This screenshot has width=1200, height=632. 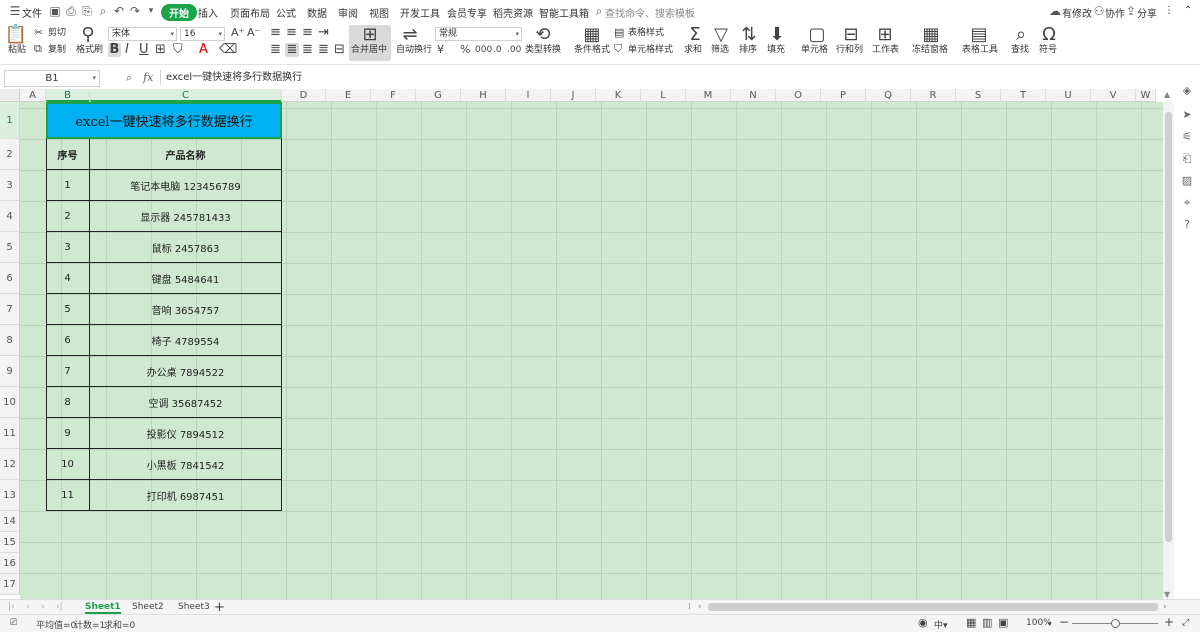 What do you see at coordinates (564, 12) in the screenshot?
I see `tab-smart-tools: 智能工具箱` at bounding box center [564, 12].